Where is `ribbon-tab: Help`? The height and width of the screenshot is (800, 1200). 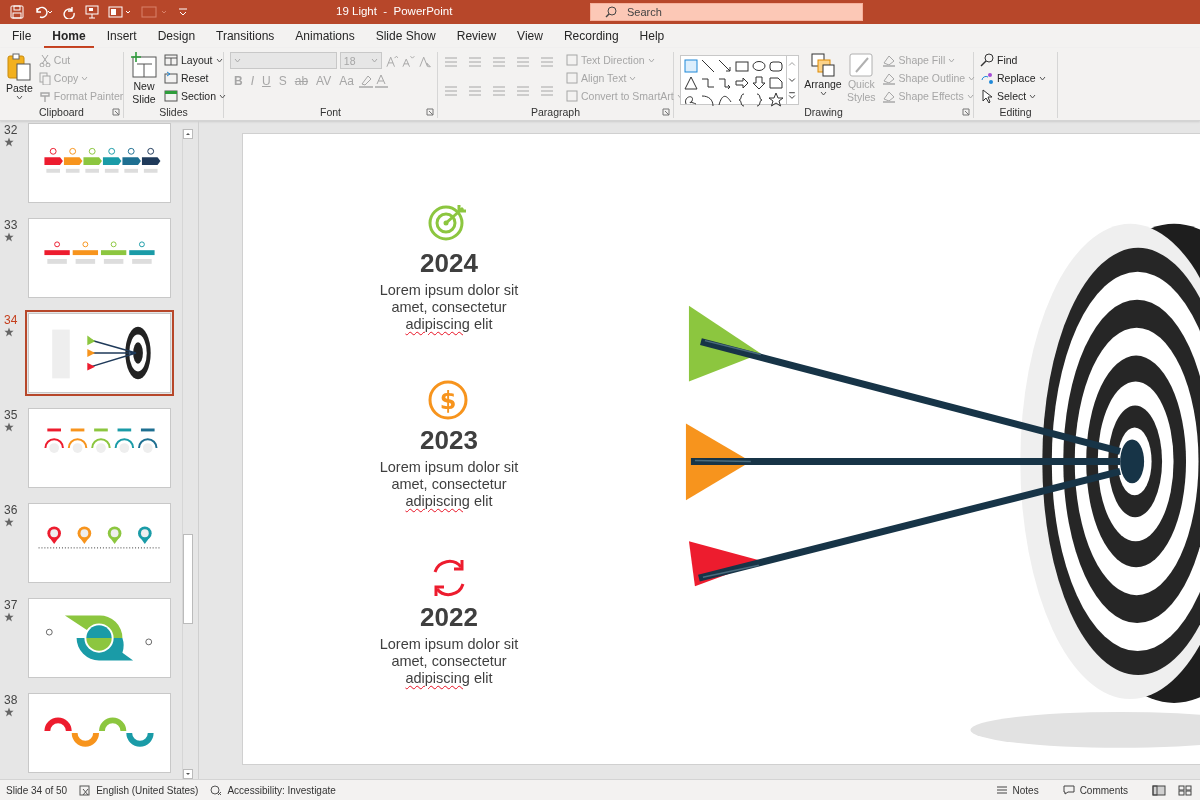 ribbon-tab: Help is located at coordinates (652, 38).